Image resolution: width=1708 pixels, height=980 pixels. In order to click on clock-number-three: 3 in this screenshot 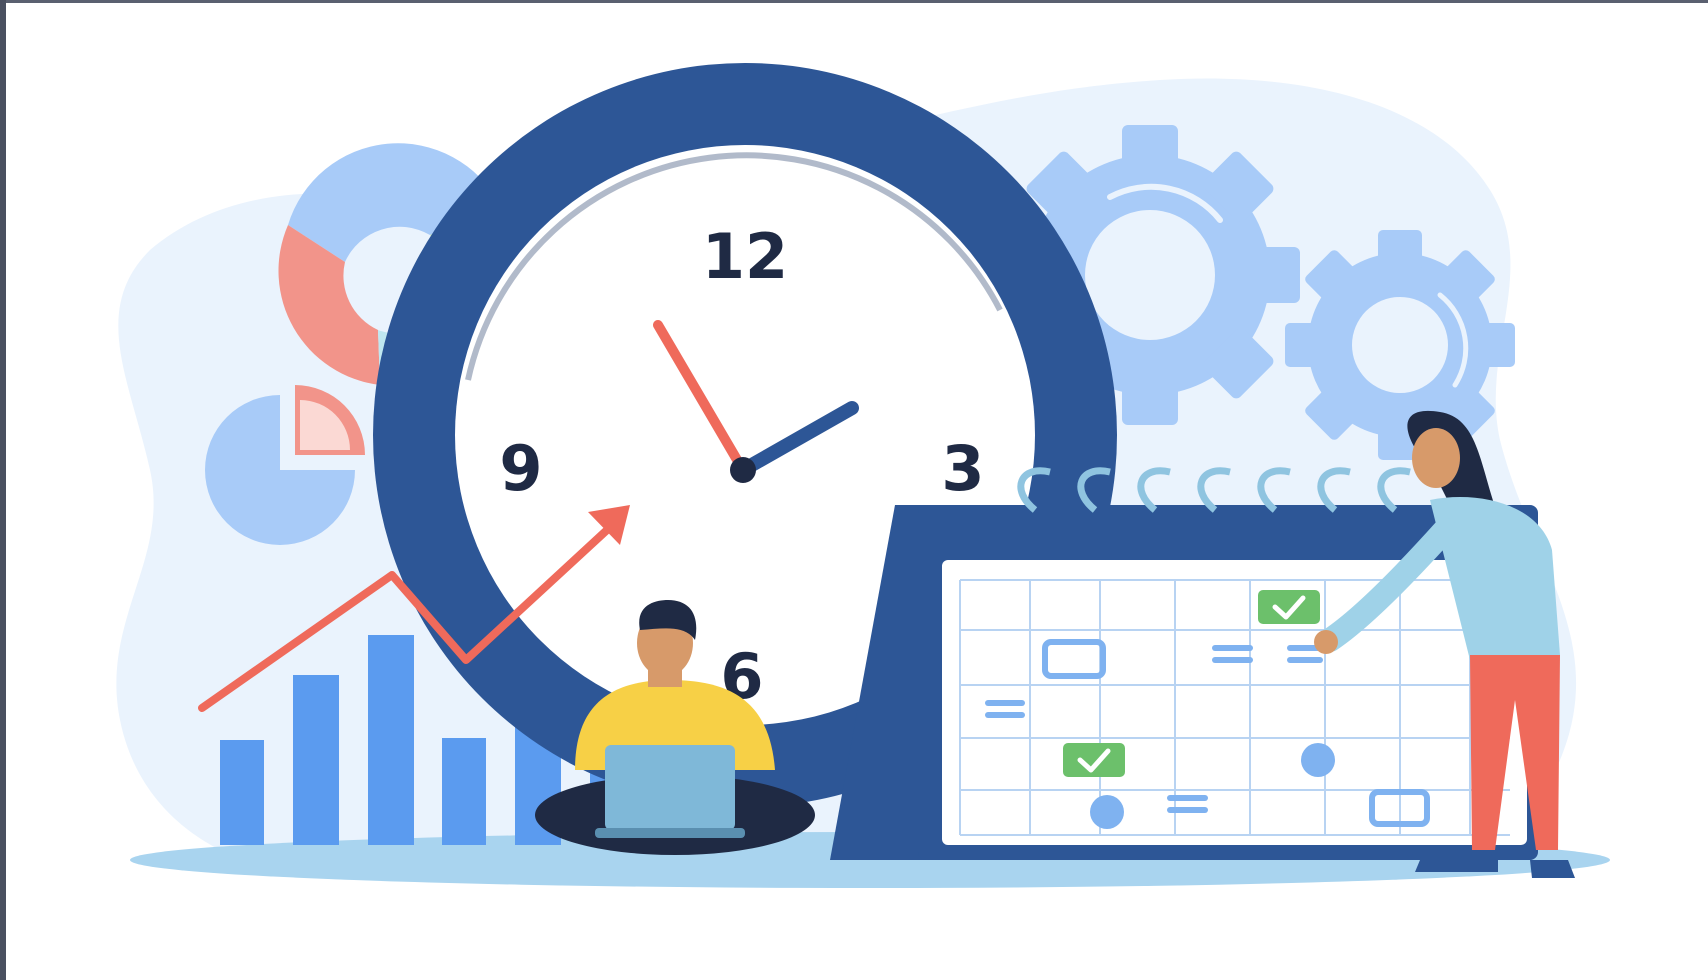, I will do `click(962, 468)`.